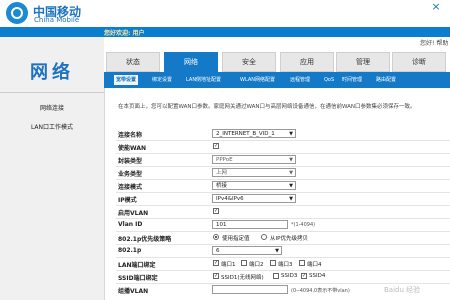 The width and height of the screenshot is (450, 300). What do you see at coordinates (289, 276) in the screenshot?
I see `ssid3-label: SSID3` at bounding box center [289, 276].